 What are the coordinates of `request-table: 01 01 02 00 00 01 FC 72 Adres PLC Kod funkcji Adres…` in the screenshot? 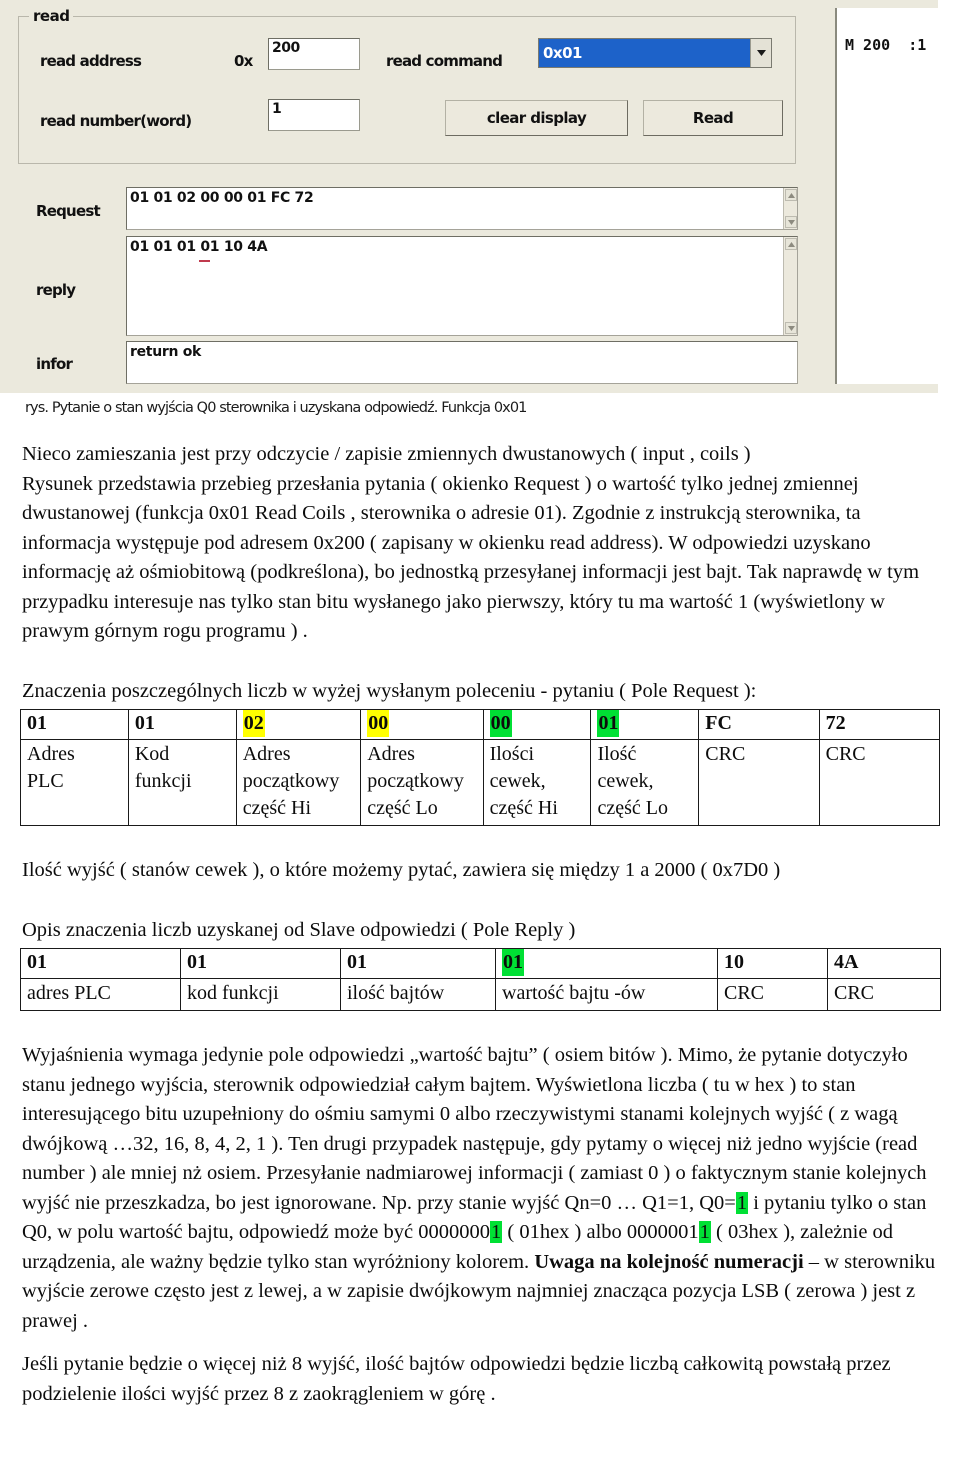 It's located at (480, 767).